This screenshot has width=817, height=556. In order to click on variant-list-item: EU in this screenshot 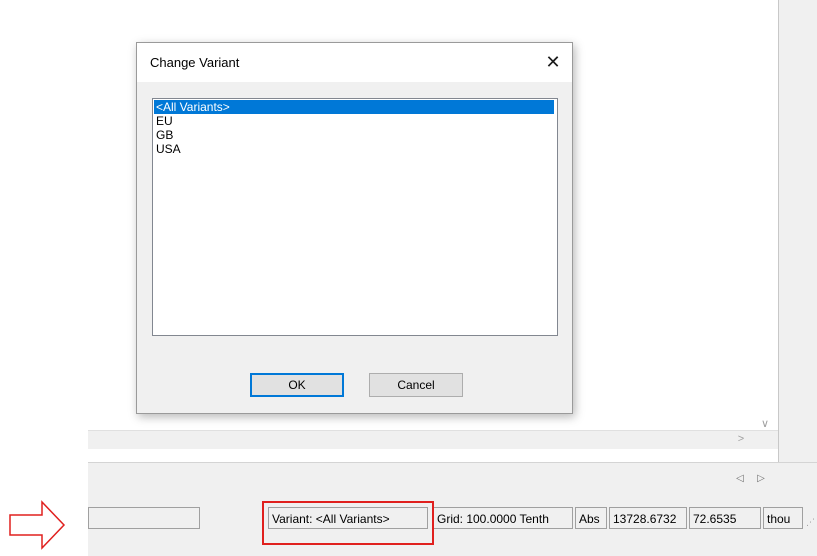, I will do `click(354, 121)`.